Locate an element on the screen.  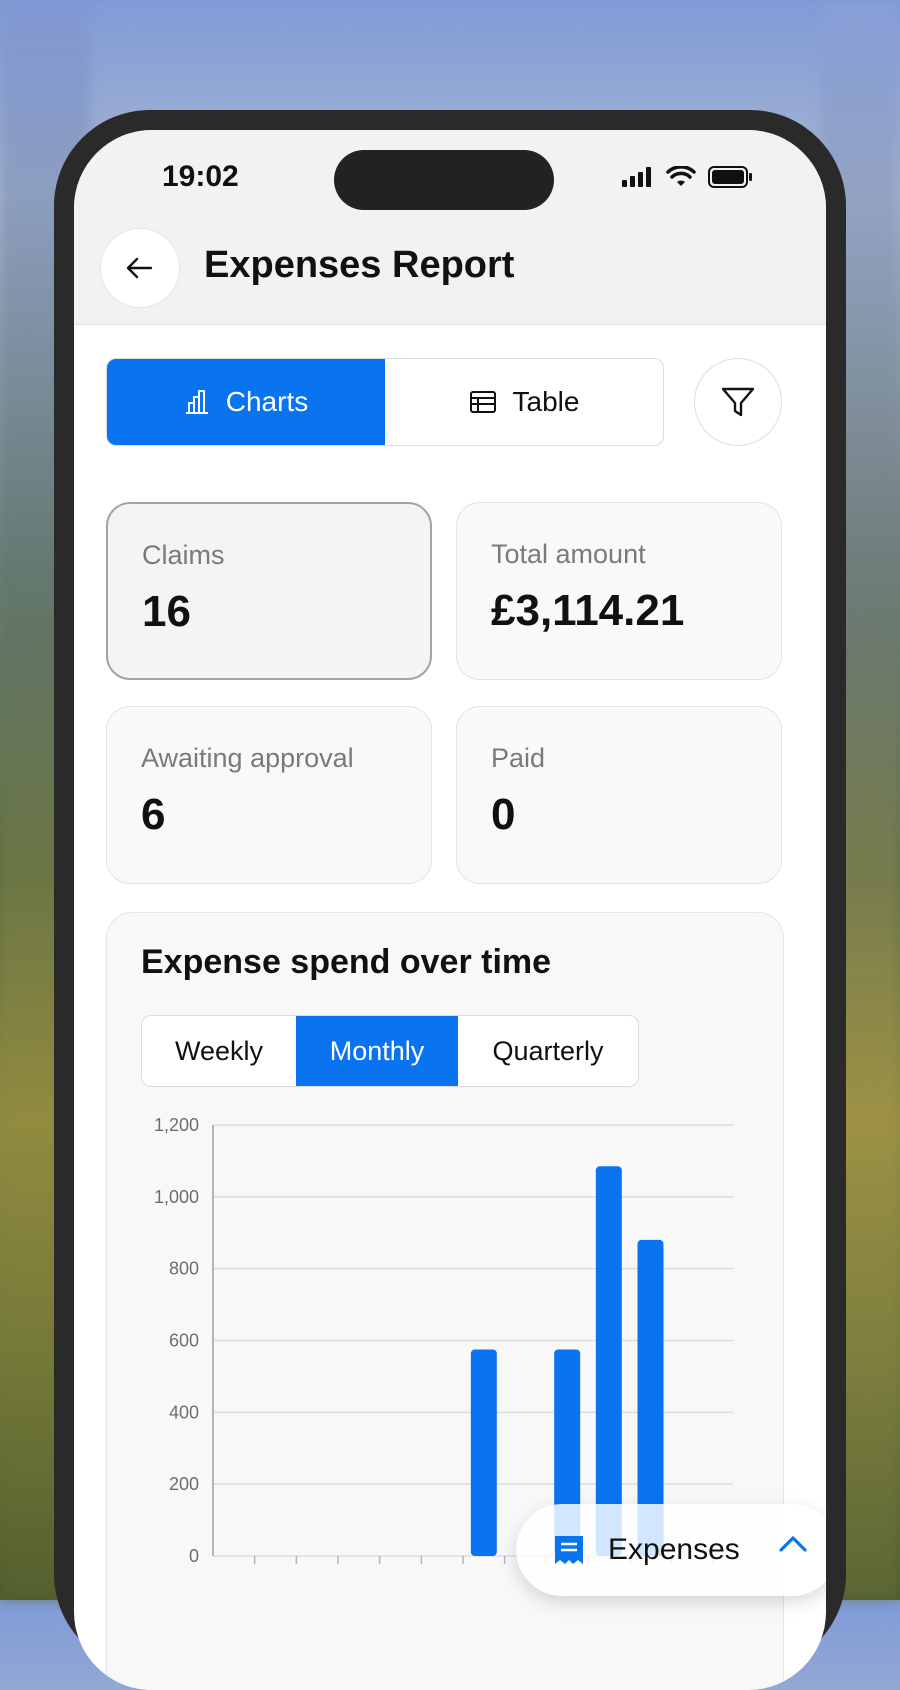
signal-icon is located at coordinates (636, 177).